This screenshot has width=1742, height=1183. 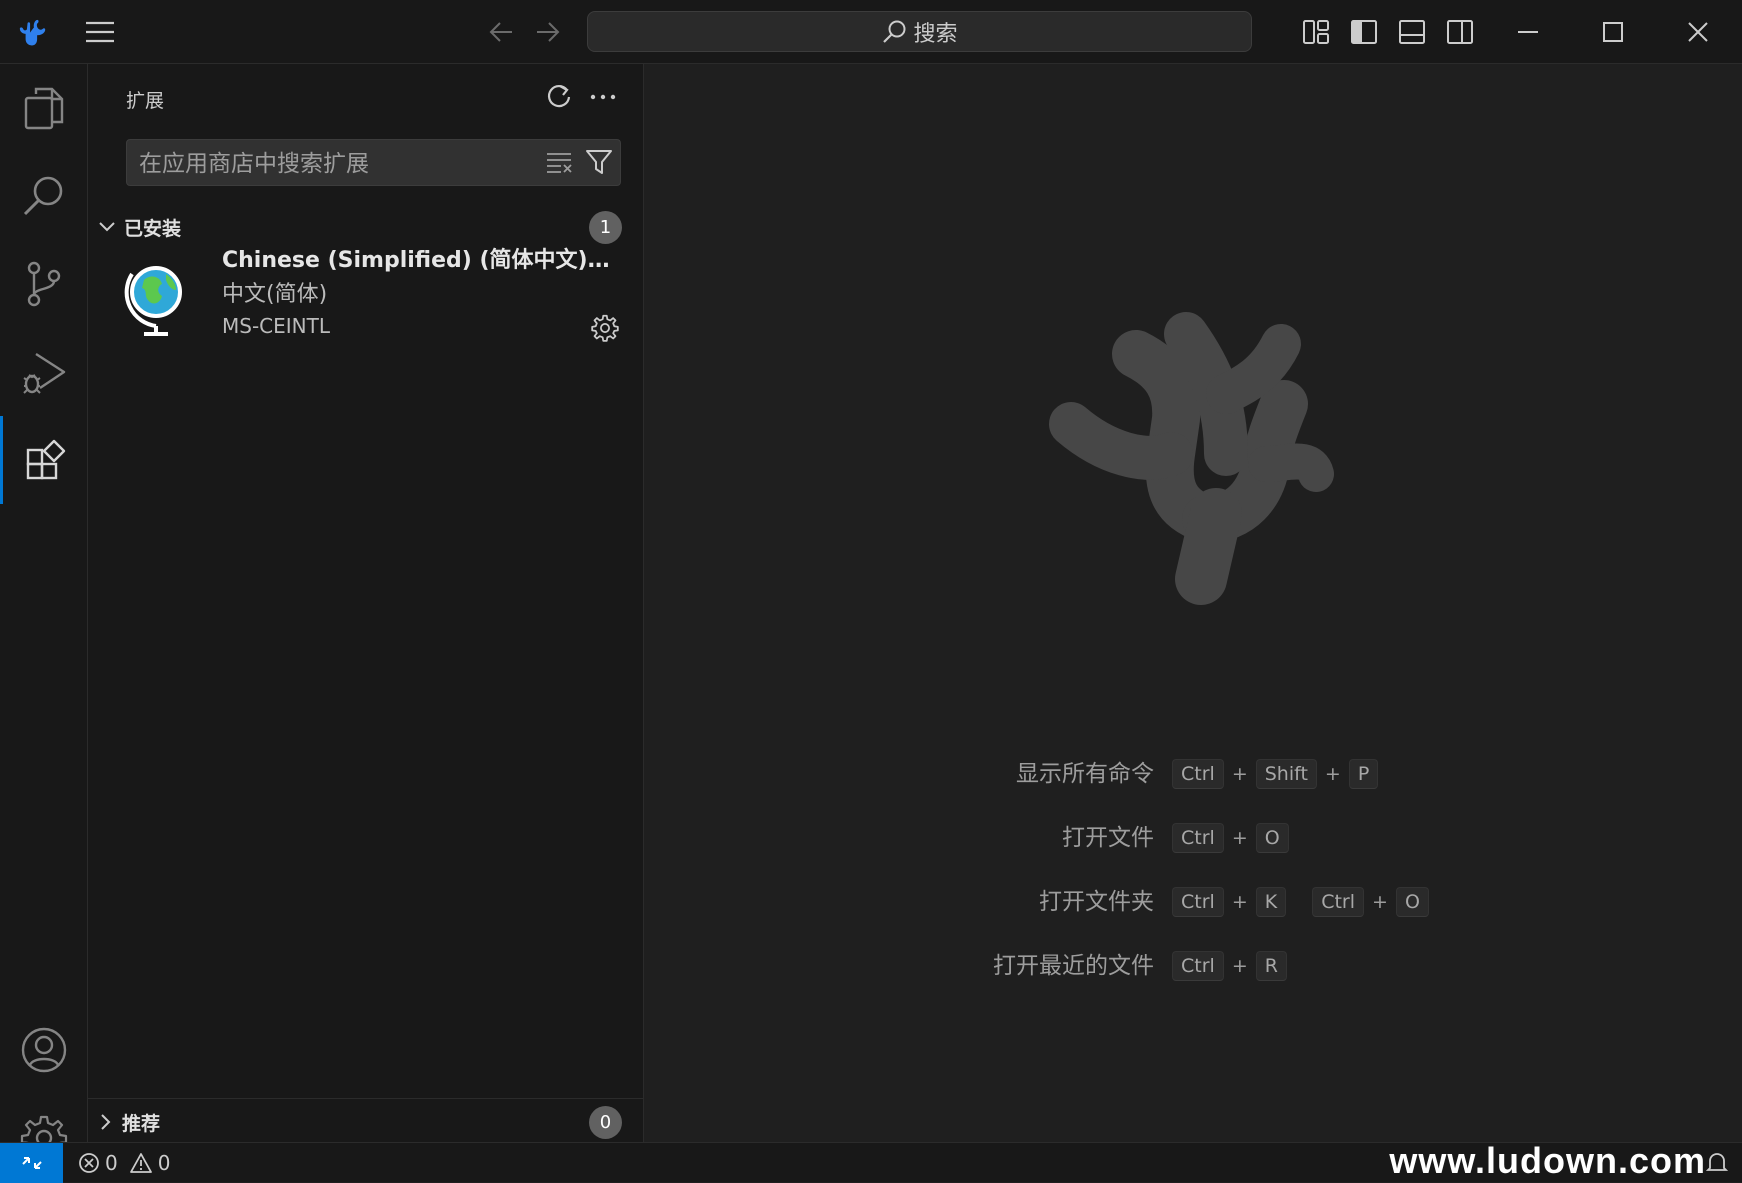 I want to click on shortcut-keys: Ctrl + Shift + P, so click(x=1275, y=774).